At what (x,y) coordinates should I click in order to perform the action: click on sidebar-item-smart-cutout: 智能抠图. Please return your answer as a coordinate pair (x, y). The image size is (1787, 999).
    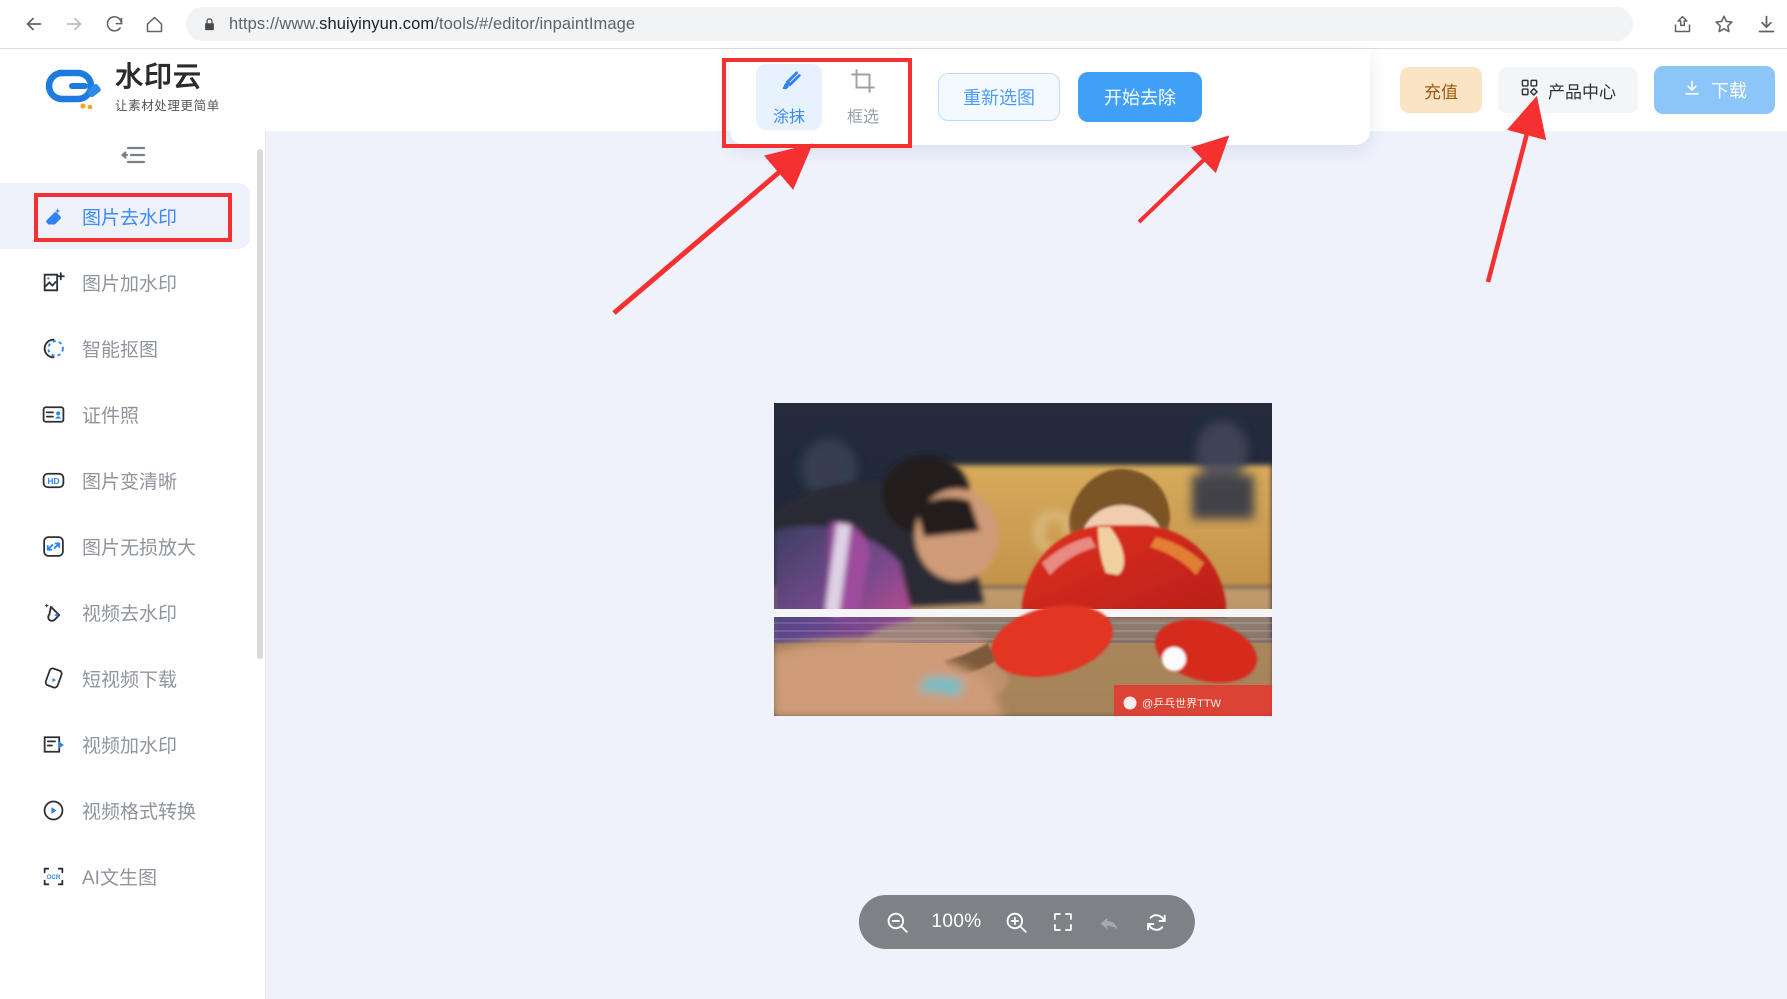
    Looking at the image, I should click on (125, 348).